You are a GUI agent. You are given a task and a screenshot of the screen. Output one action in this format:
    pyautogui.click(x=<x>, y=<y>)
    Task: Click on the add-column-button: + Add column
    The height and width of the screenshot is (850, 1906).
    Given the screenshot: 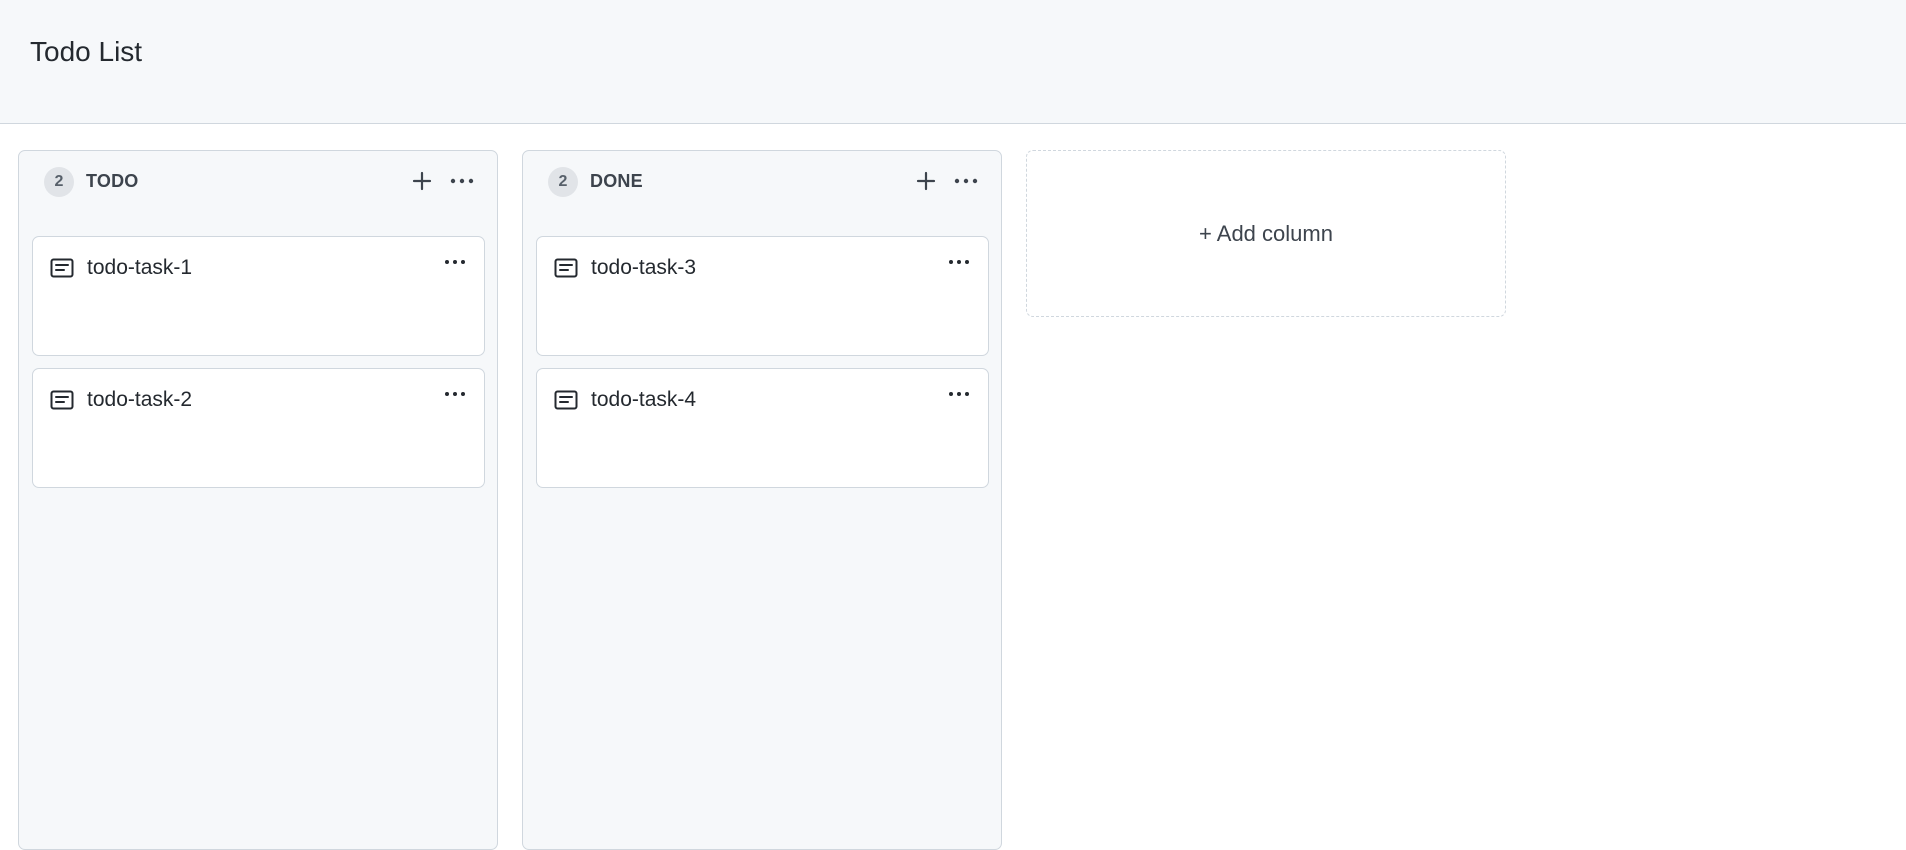 What is the action you would take?
    pyautogui.click(x=1266, y=233)
    